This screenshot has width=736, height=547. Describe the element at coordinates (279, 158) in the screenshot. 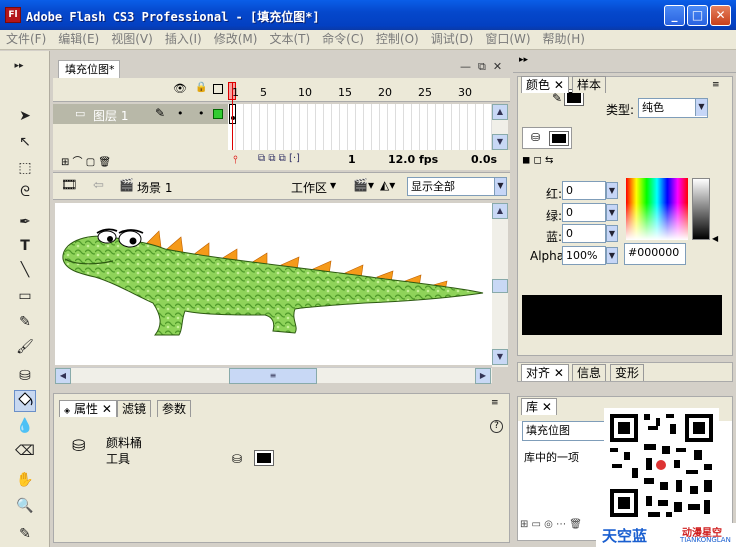

I see `onion-skin-icon: ⧉ ⧉ ⧉ [·]` at that location.